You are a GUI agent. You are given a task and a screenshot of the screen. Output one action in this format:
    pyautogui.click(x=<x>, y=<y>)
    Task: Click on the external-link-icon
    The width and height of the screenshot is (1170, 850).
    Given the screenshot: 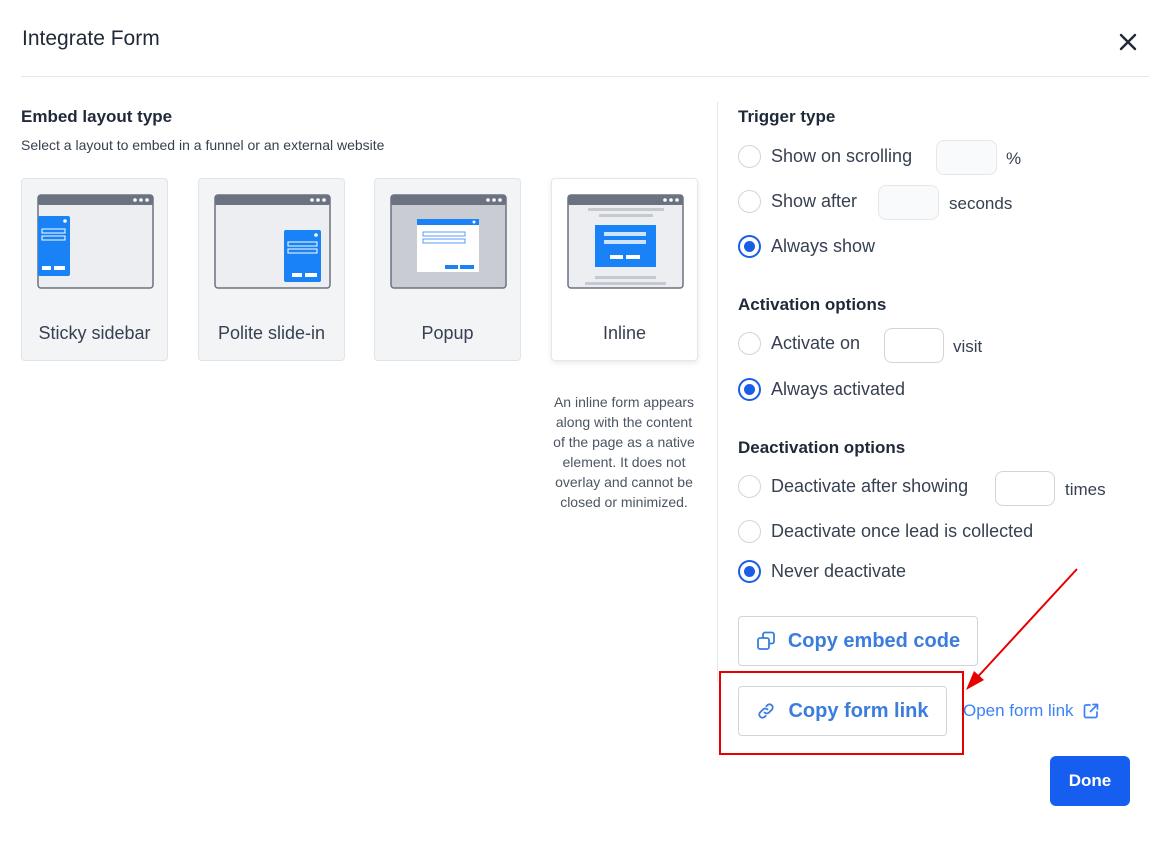 What is the action you would take?
    pyautogui.click(x=1091, y=711)
    